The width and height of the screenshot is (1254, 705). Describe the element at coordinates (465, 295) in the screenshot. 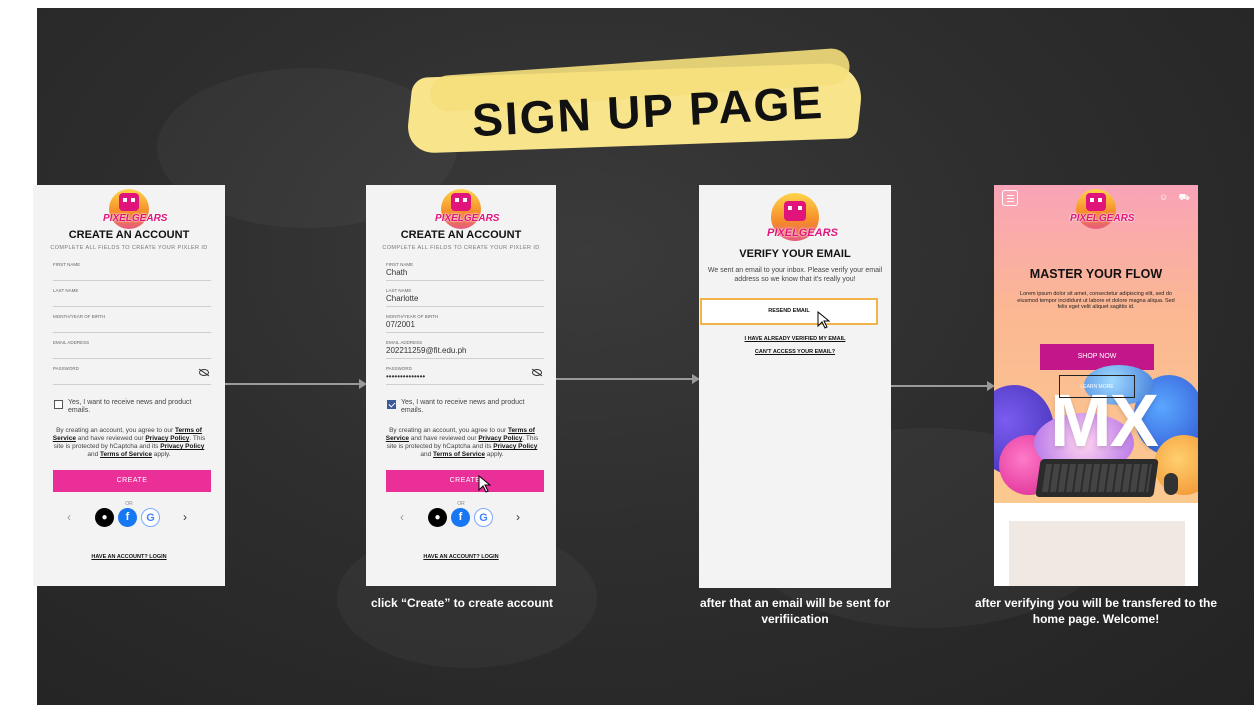

I see `last-name-field: LAST NAME Charlotte` at that location.